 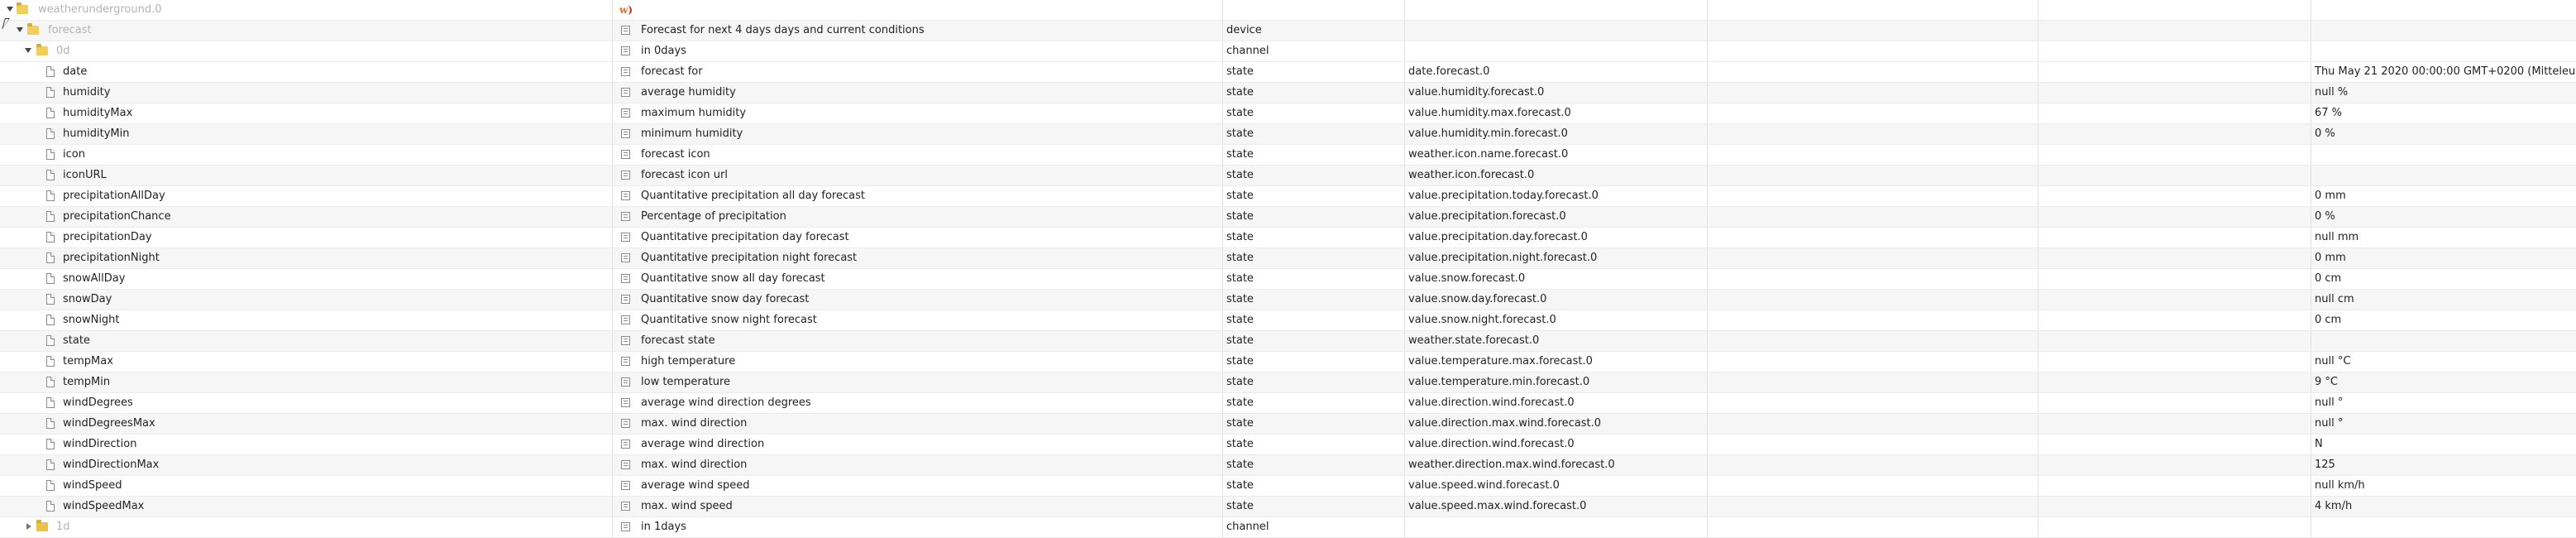 What do you see at coordinates (2443, 486) in the screenshot?
I see `value-cell: null km/h` at bounding box center [2443, 486].